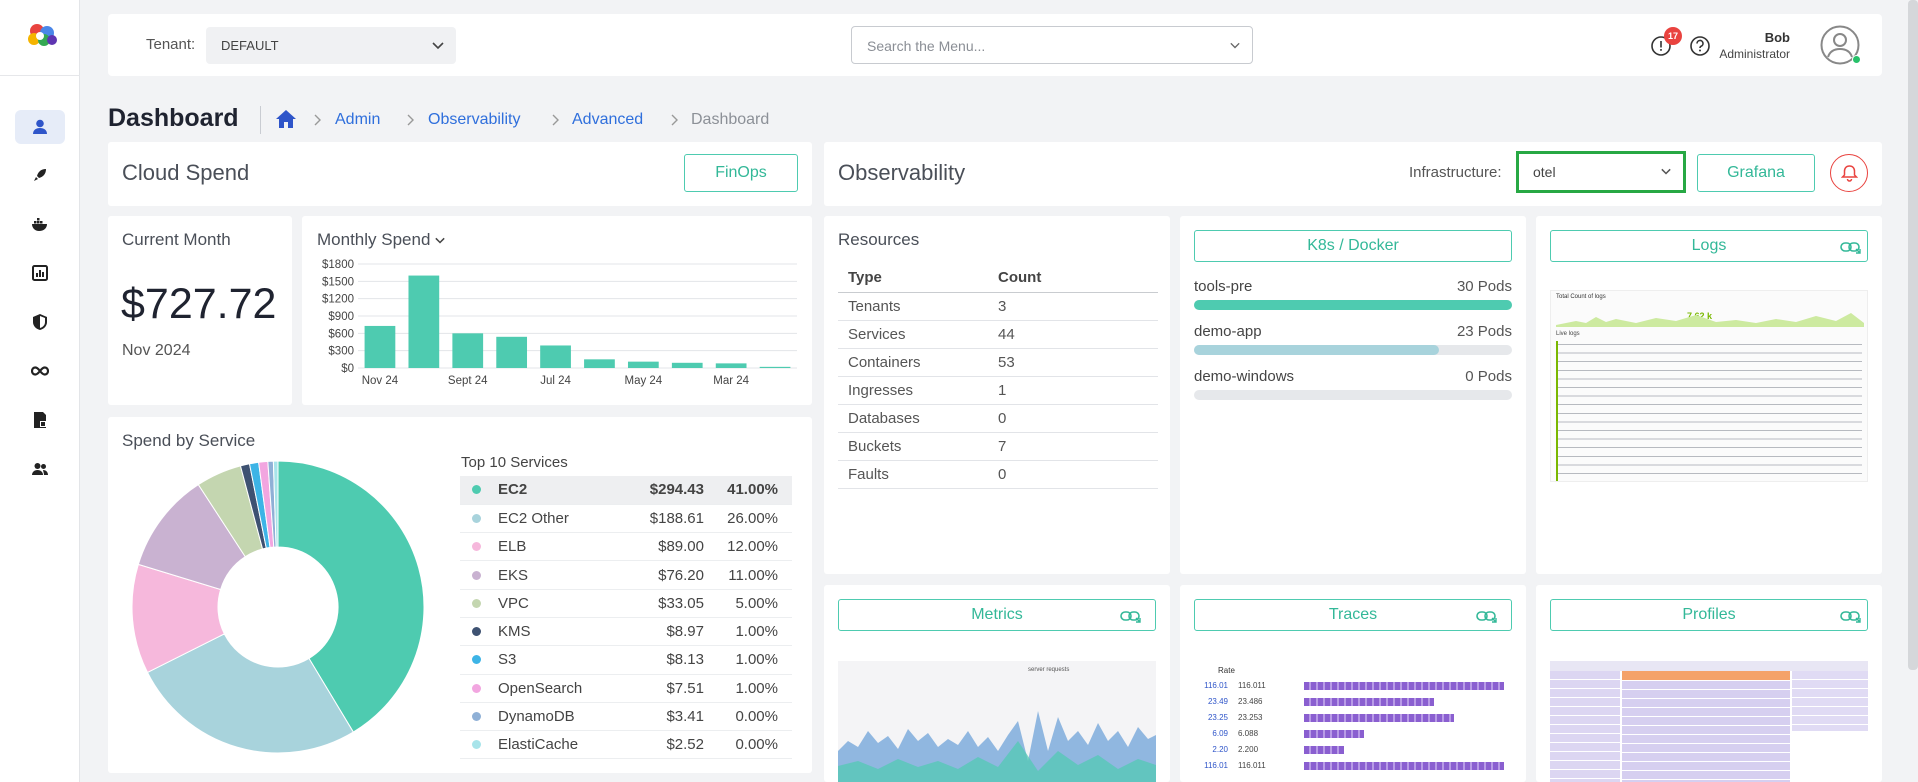 This screenshot has height=782, width=1918. What do you see at coordinates (997, 721) in the screenshot?
I see `metrics-preview: server requests` at bounding box center [997, 721].